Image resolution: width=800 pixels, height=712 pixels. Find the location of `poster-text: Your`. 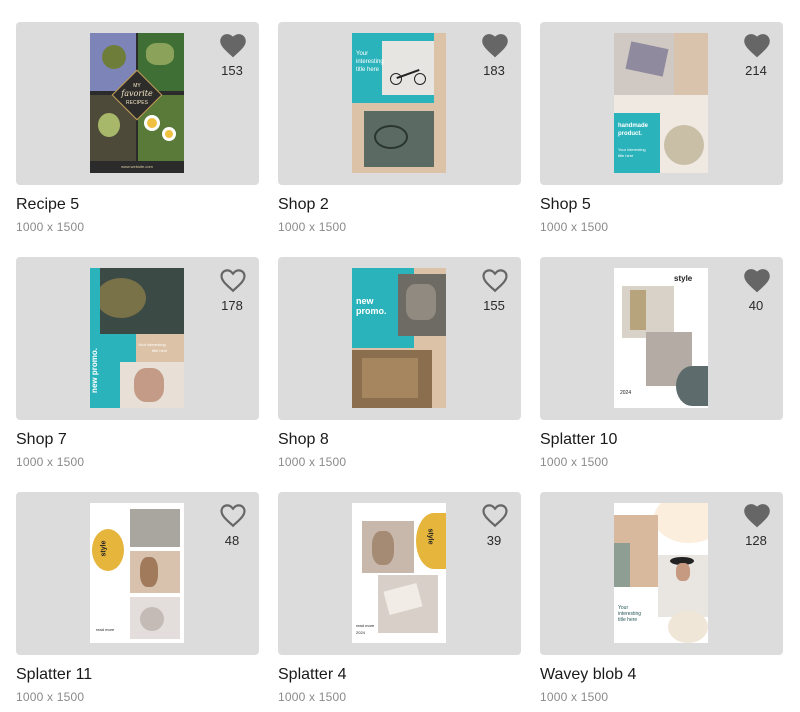

poster-text: Your is located at coordinates (362, 54).